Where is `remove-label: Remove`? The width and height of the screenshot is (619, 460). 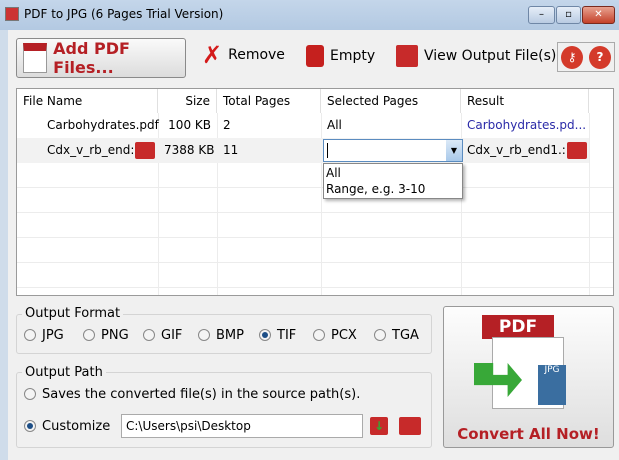 remove-label: Remove is located at coordinates (256, 55).